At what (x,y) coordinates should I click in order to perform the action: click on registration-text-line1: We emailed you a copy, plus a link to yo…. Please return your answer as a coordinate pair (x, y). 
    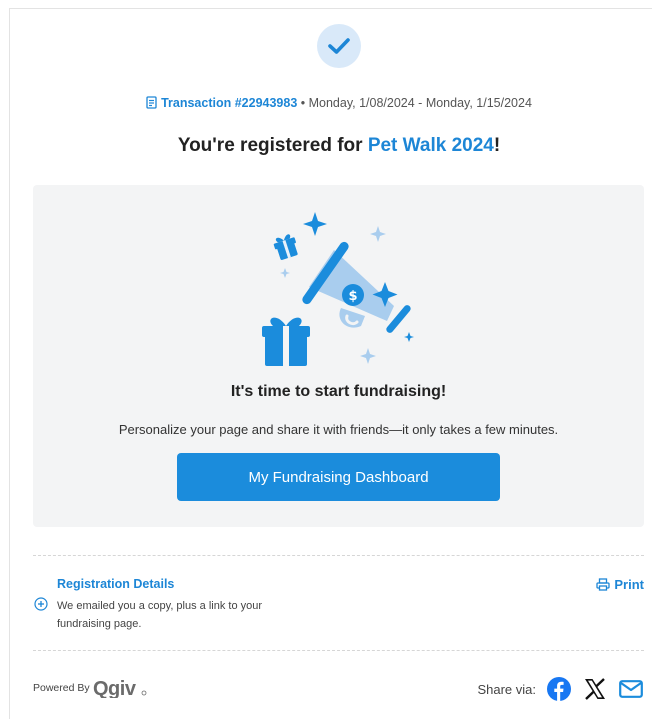
    Looking at the image, I should click on (160, 606).